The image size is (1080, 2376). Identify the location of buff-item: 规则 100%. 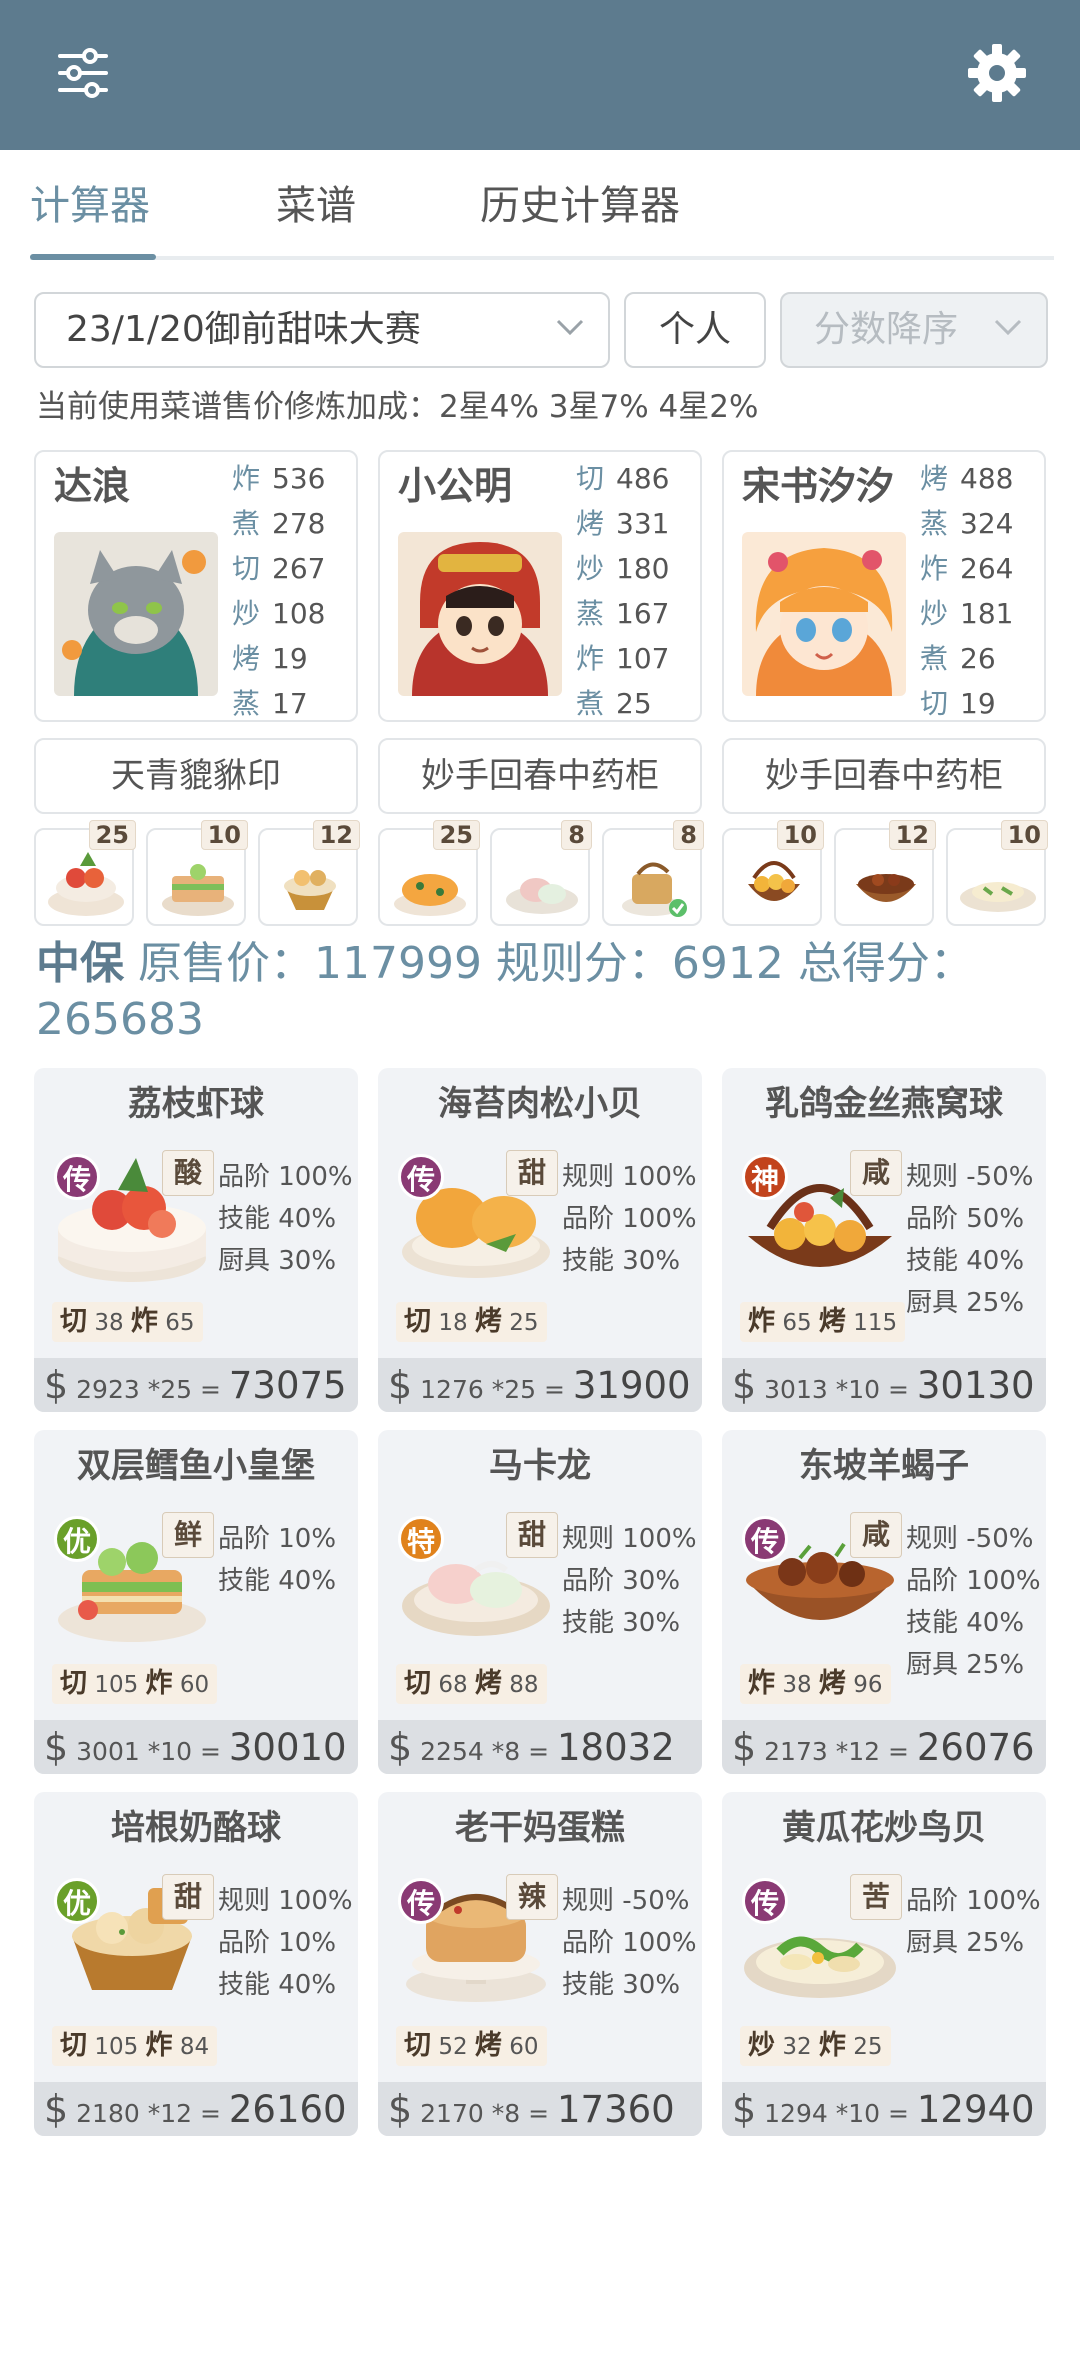
(285, 1901).